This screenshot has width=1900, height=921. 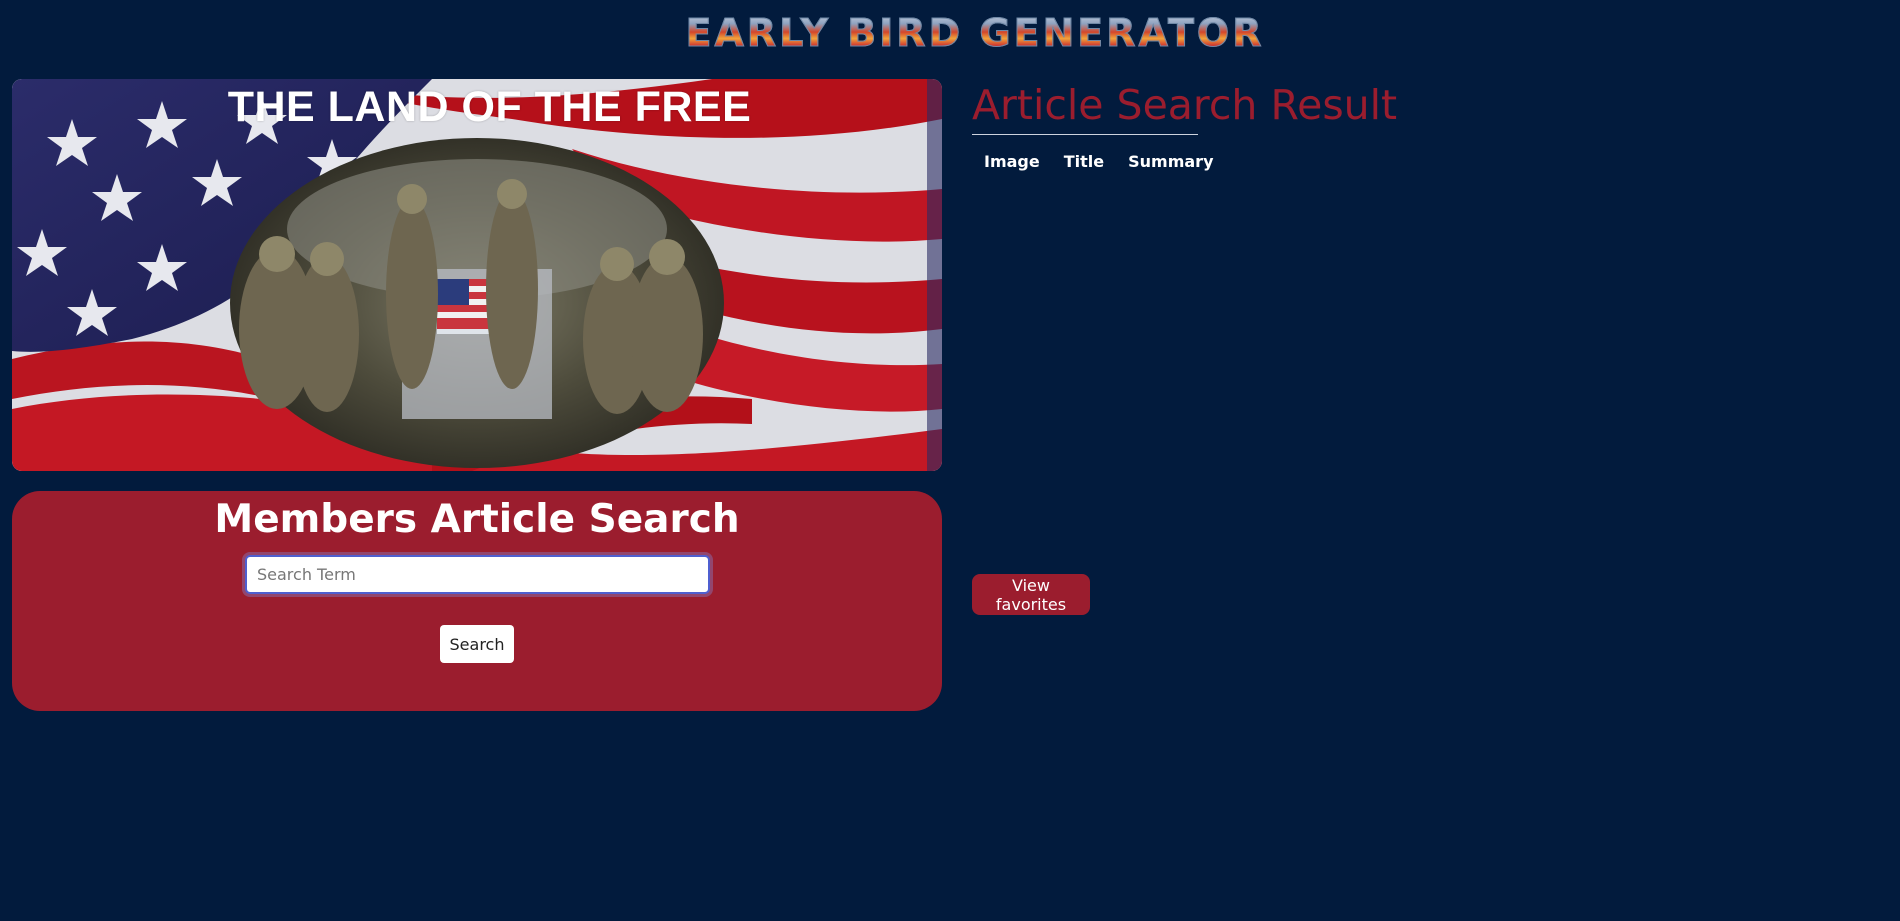 I want to click on site-logo: EARLY BIRD GENERATOR, so click(x=975, y=33).